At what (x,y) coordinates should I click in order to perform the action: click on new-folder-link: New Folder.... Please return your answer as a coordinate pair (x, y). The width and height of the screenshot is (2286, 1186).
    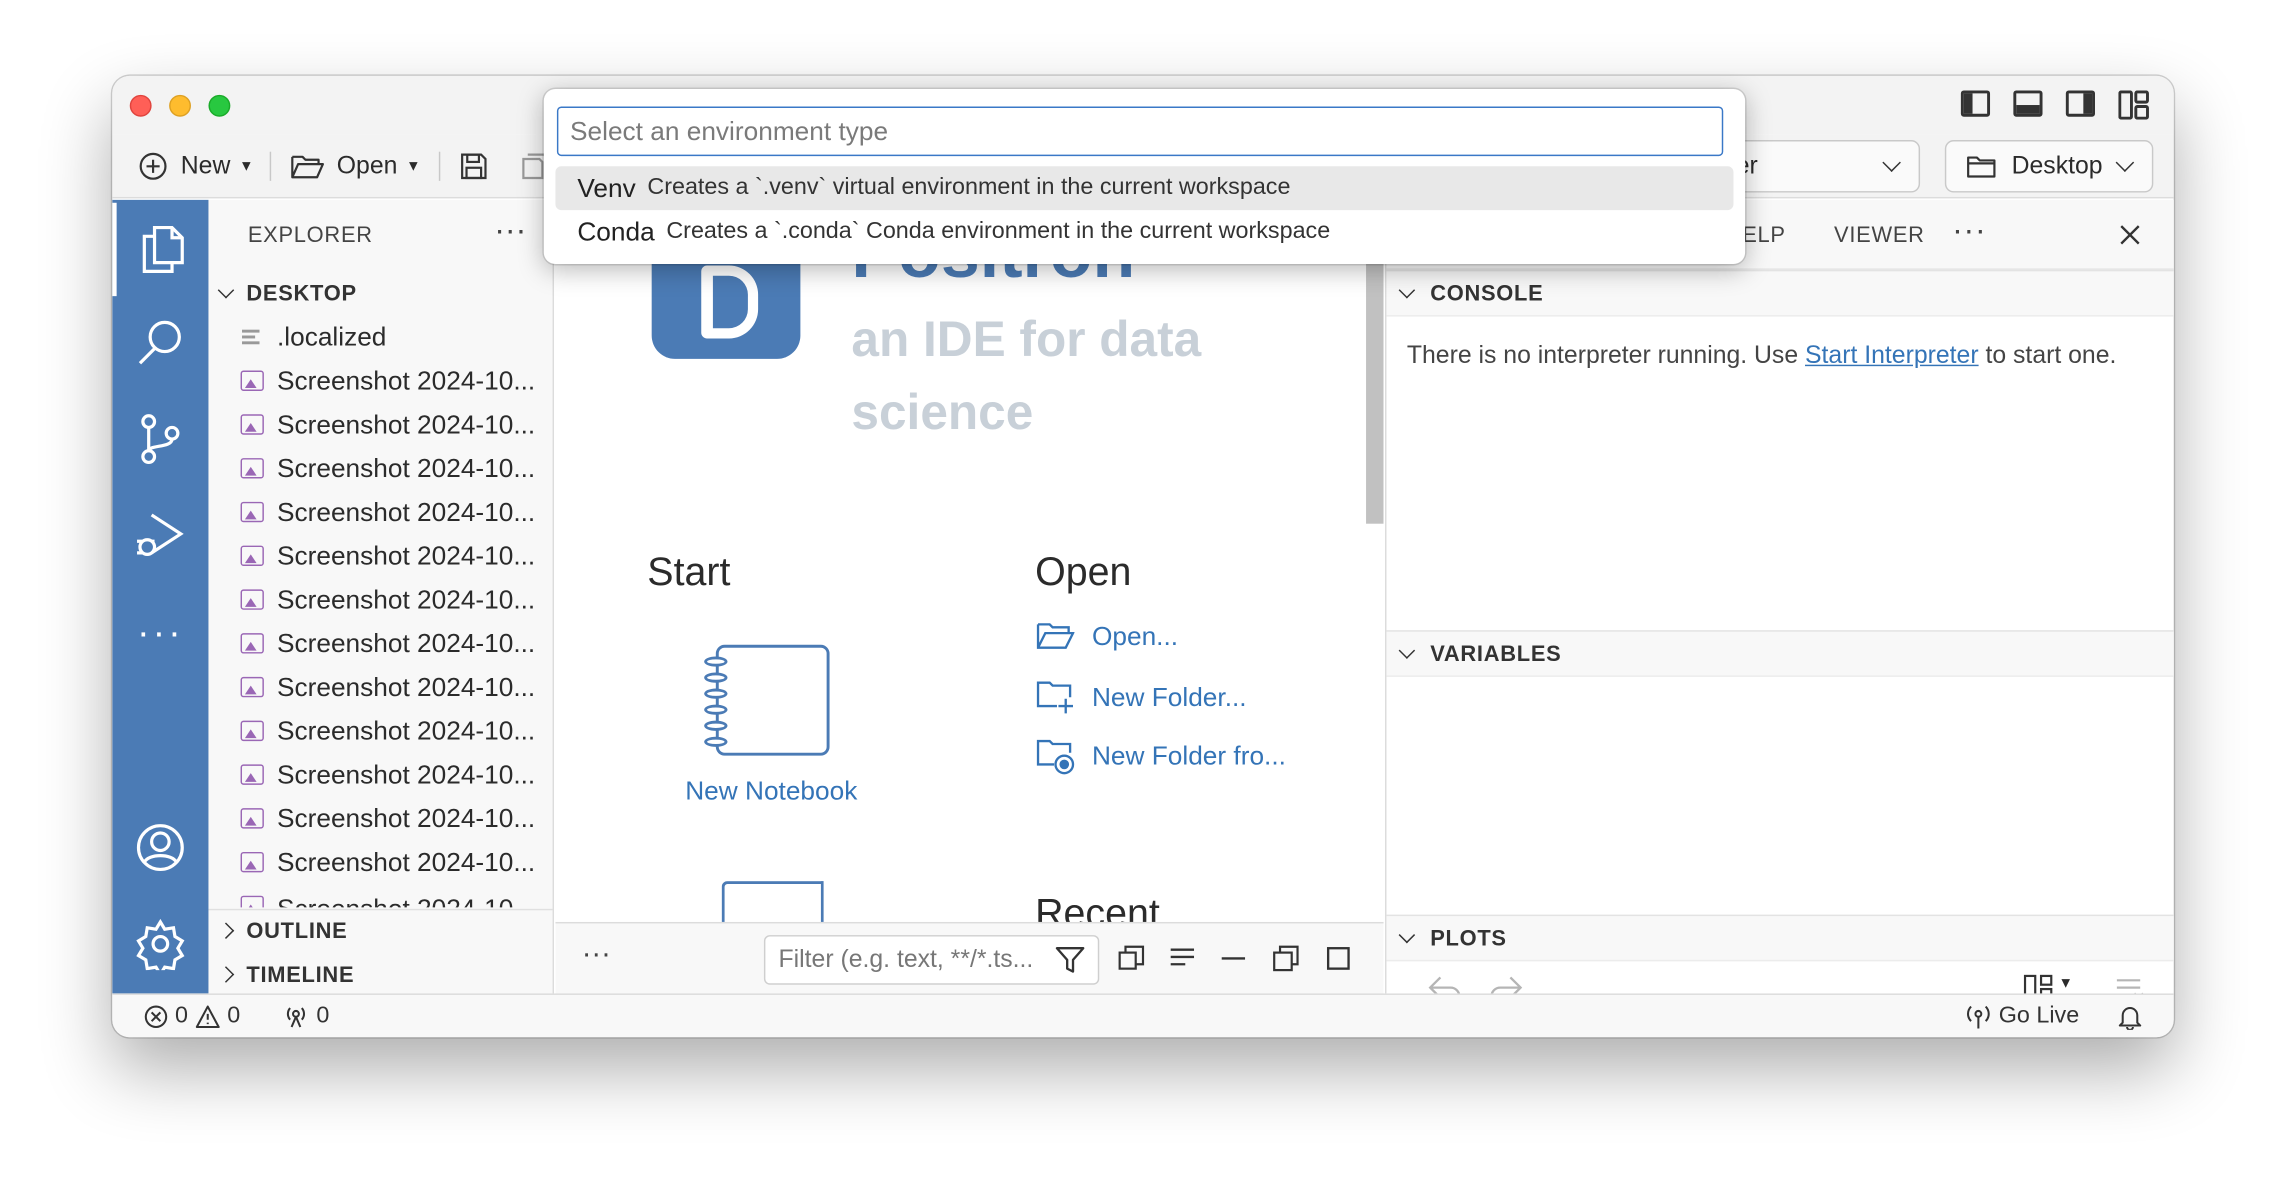
    Looking at the image, I should click on (1141, 697).